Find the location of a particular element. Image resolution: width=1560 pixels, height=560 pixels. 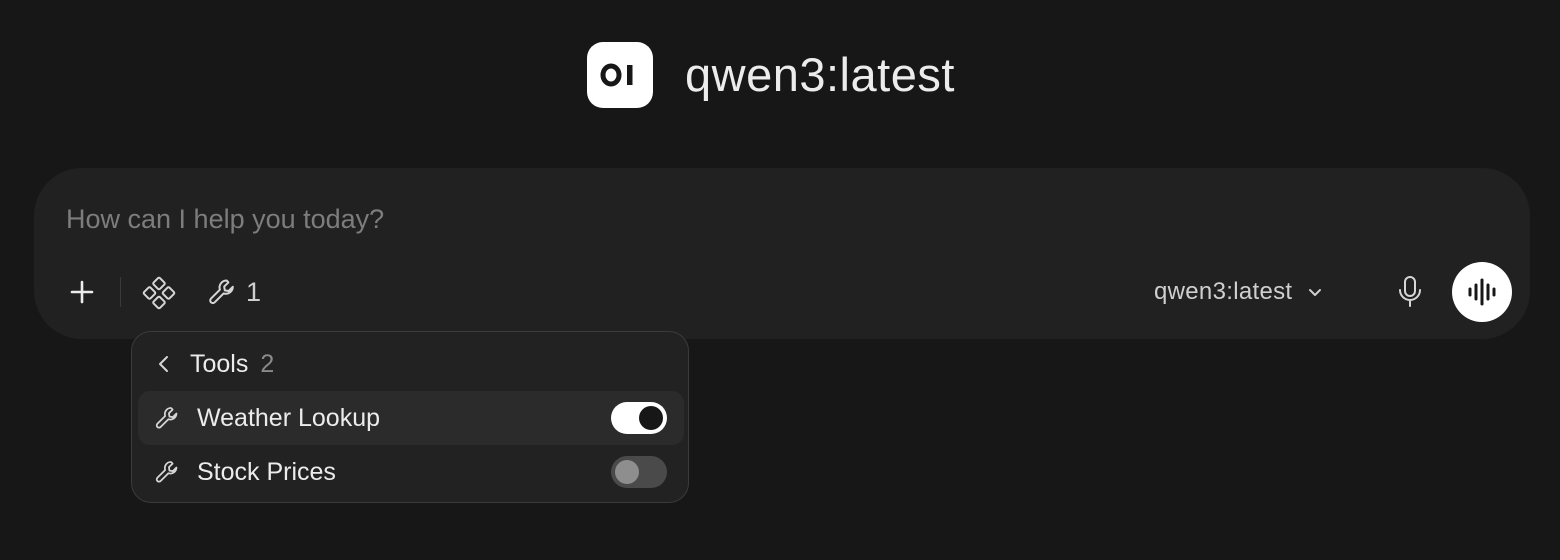

model-title: qwen3:latest is located at coordinates (820, 74).